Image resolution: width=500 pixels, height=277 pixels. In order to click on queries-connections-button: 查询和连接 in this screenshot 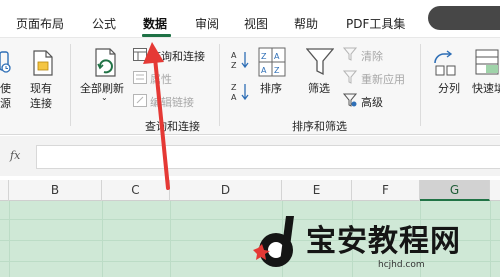, I will do `click(177, 56)`.